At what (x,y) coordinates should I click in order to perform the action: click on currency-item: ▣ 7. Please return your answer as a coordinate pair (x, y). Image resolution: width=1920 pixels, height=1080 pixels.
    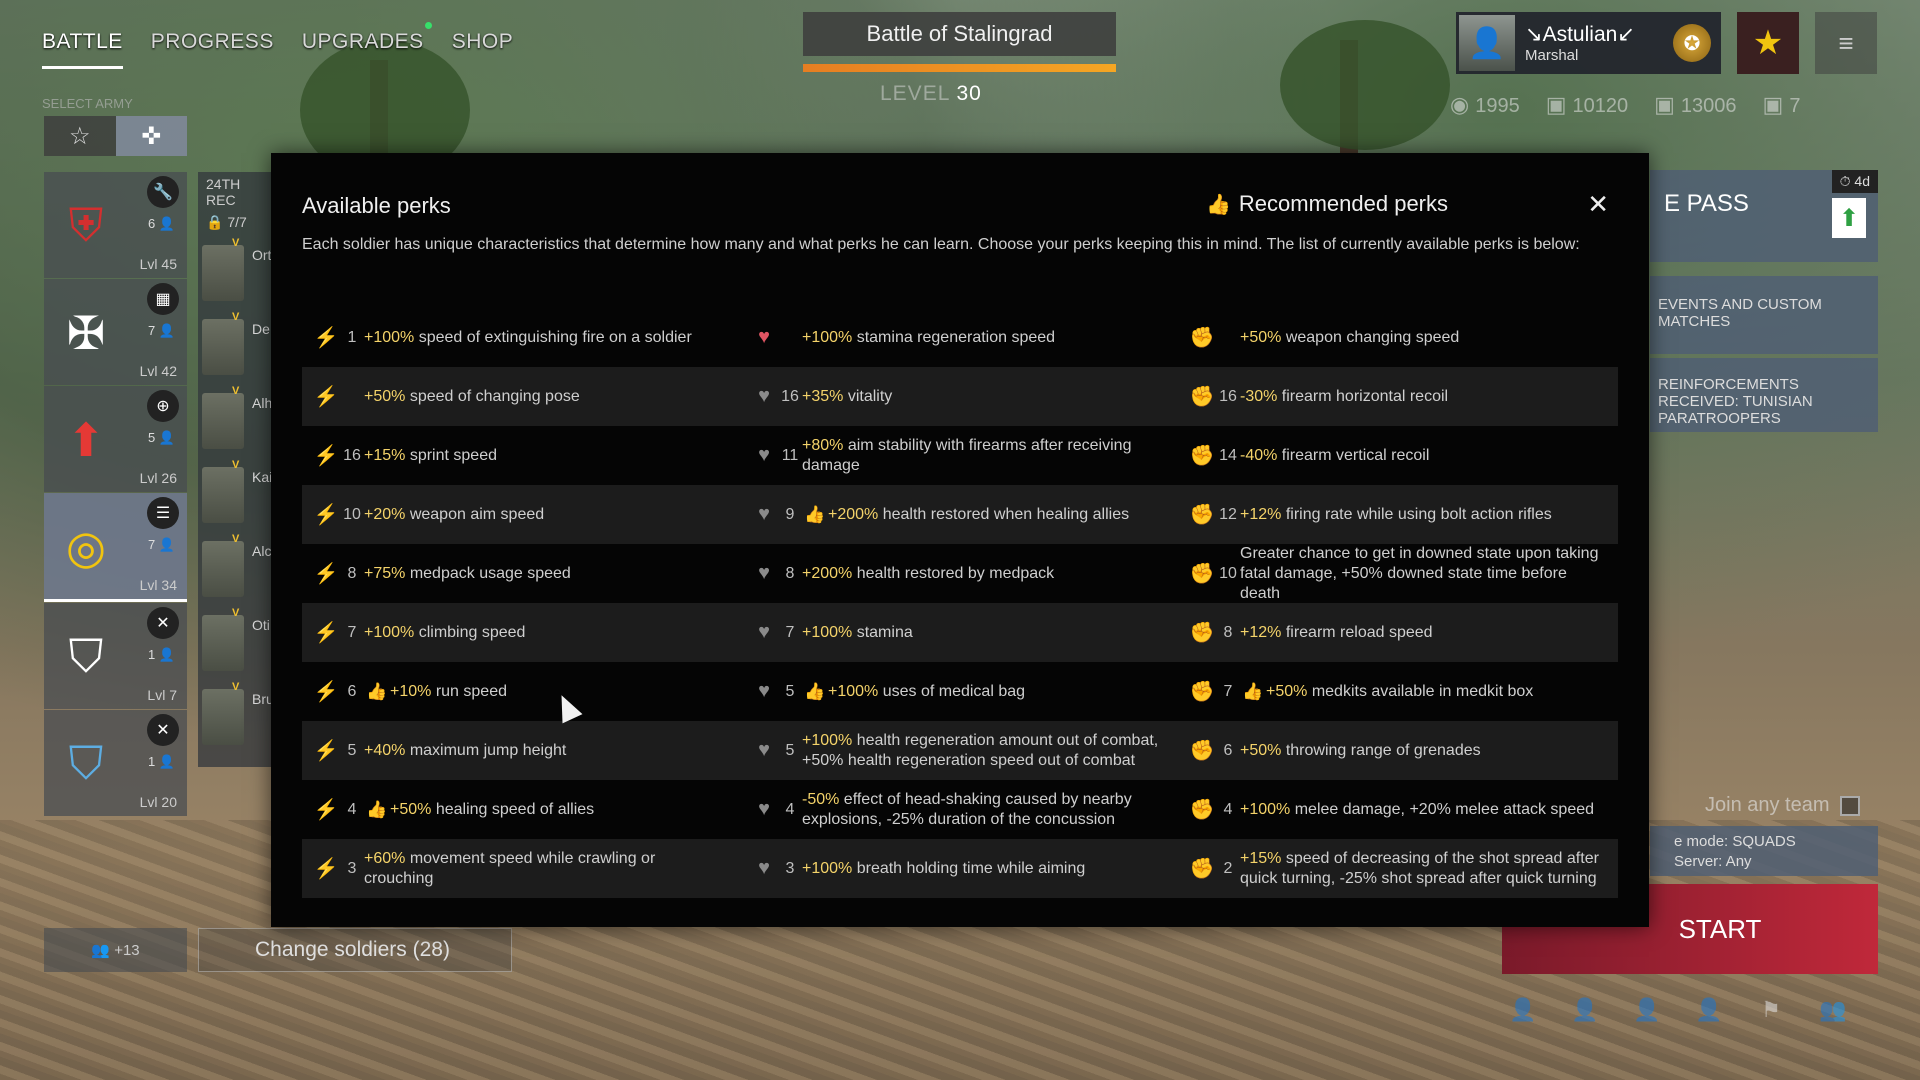
    Looking at the image, I should click on (1782, 105).